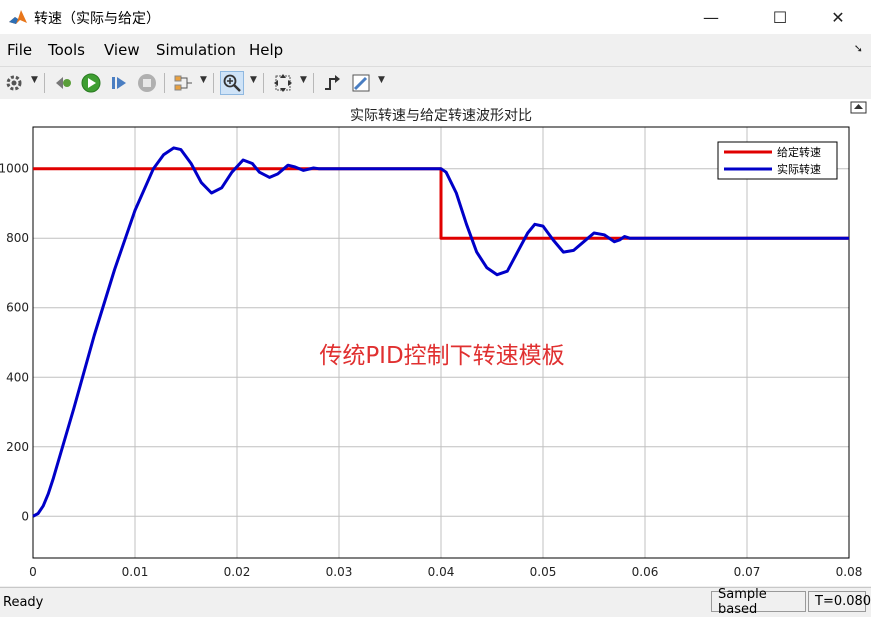 The width and height of the screenshot is (871, 617). What do you see at coordinates (17, 238) in the screenshot?
I see `y-tick-label: 800` at bounding box center [17, 238].